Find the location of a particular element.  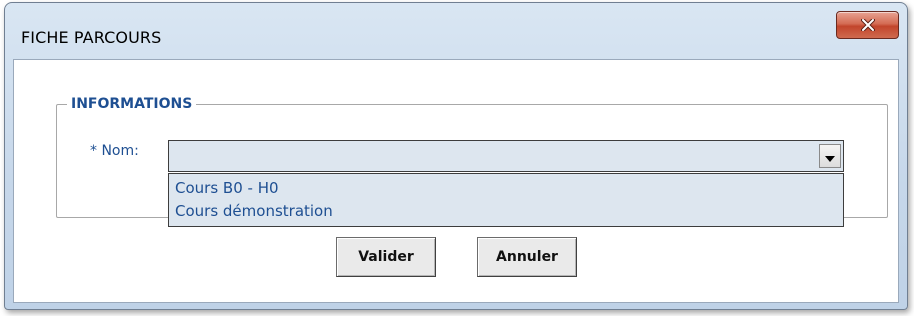

chevron-down-icon is located at coordinates (830, 156).